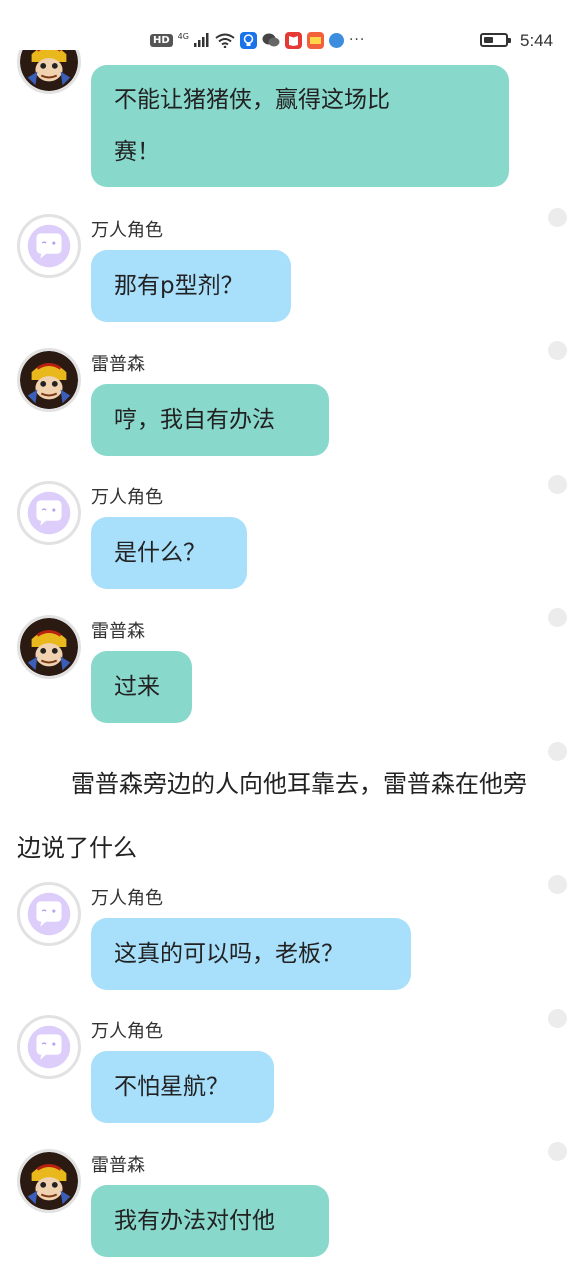 This screenshot has height=1280, width=581. I want to click on message-bubble: 不能让猪猪侠，赢得这场比 赛！, so click(300, 126).